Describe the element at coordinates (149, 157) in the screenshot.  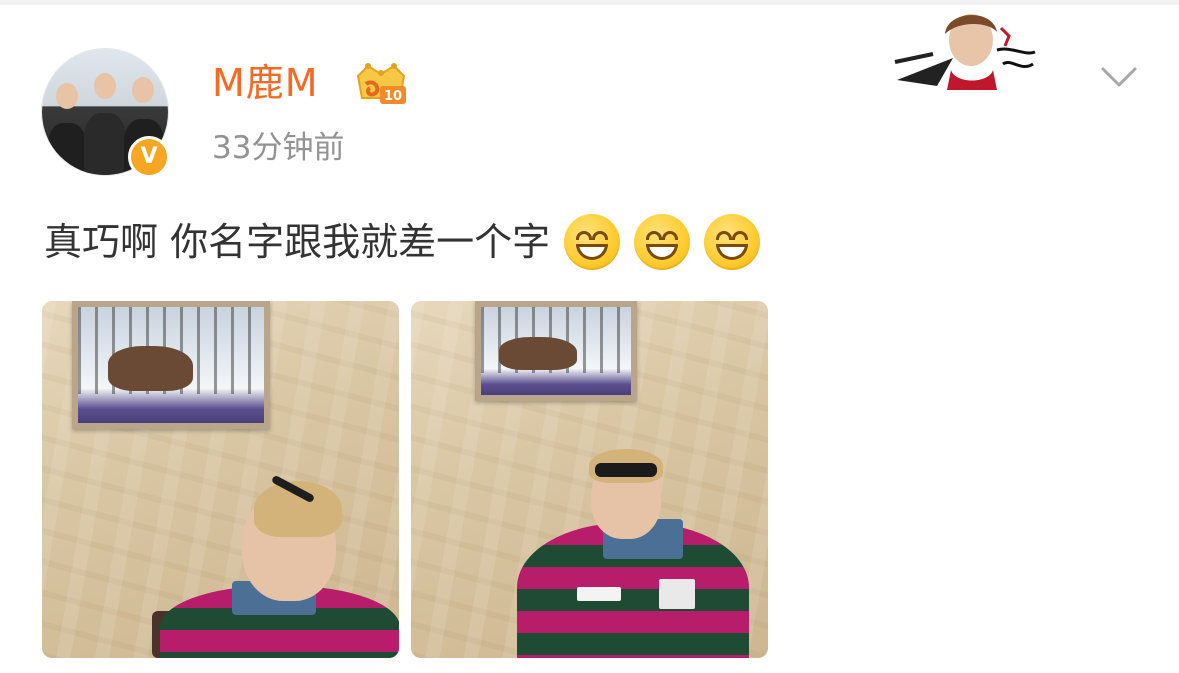
I see `verified-badge-icon: V` at that location.